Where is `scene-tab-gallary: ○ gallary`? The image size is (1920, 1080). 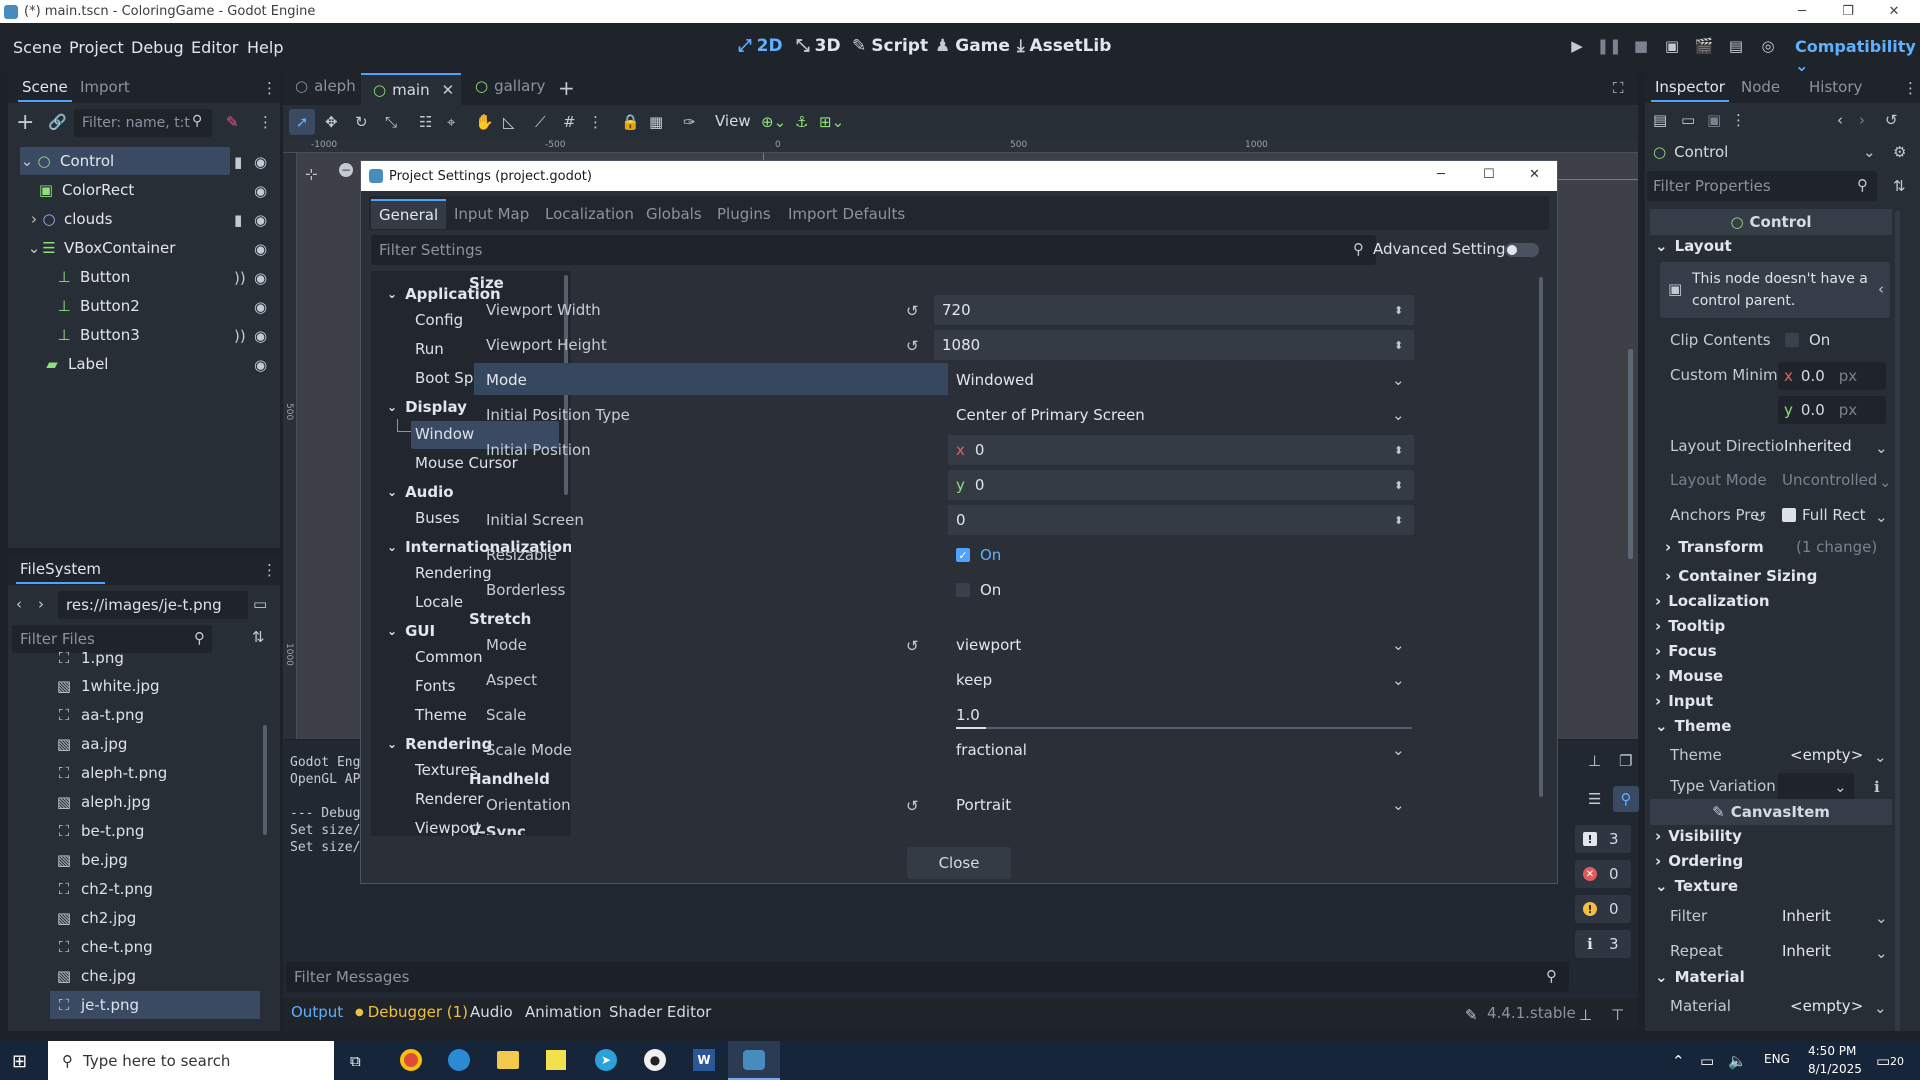
scene-tab-gallary: ○ gallary is located at coordinates (510, 86).